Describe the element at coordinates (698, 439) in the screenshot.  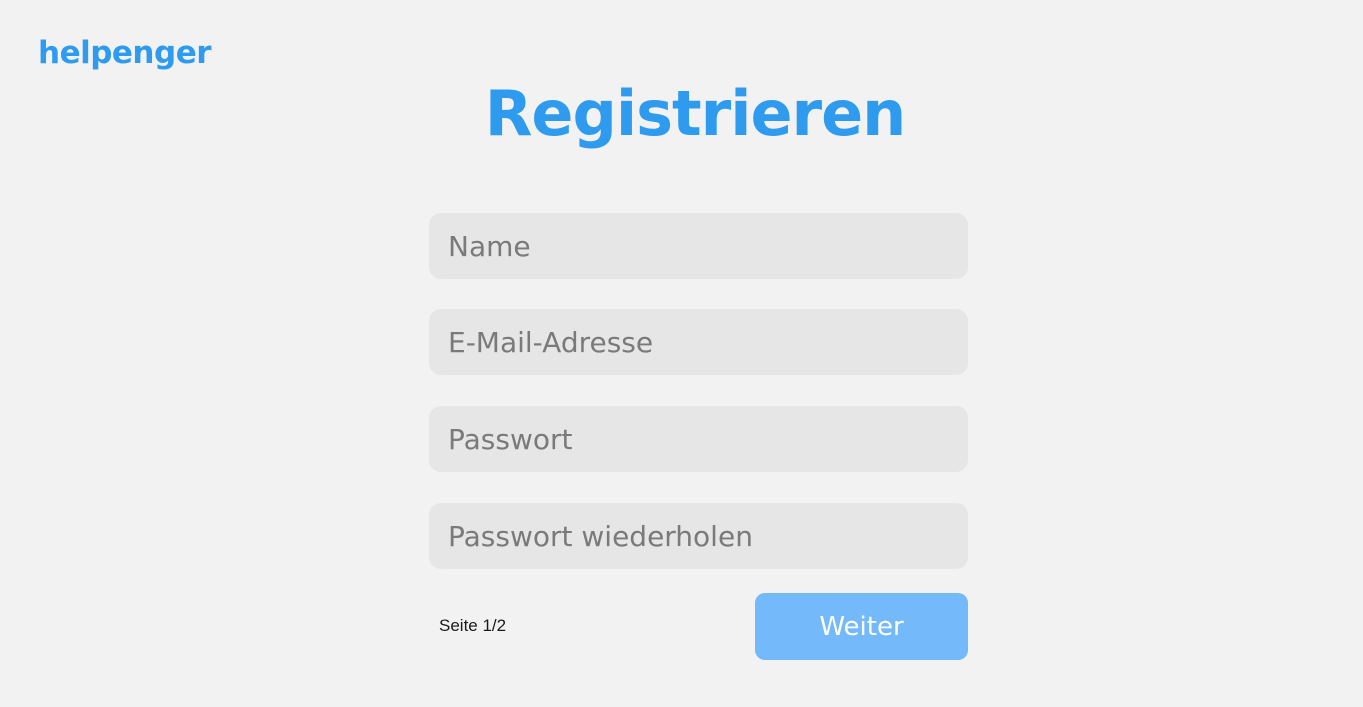
I see `password-input` at that location.